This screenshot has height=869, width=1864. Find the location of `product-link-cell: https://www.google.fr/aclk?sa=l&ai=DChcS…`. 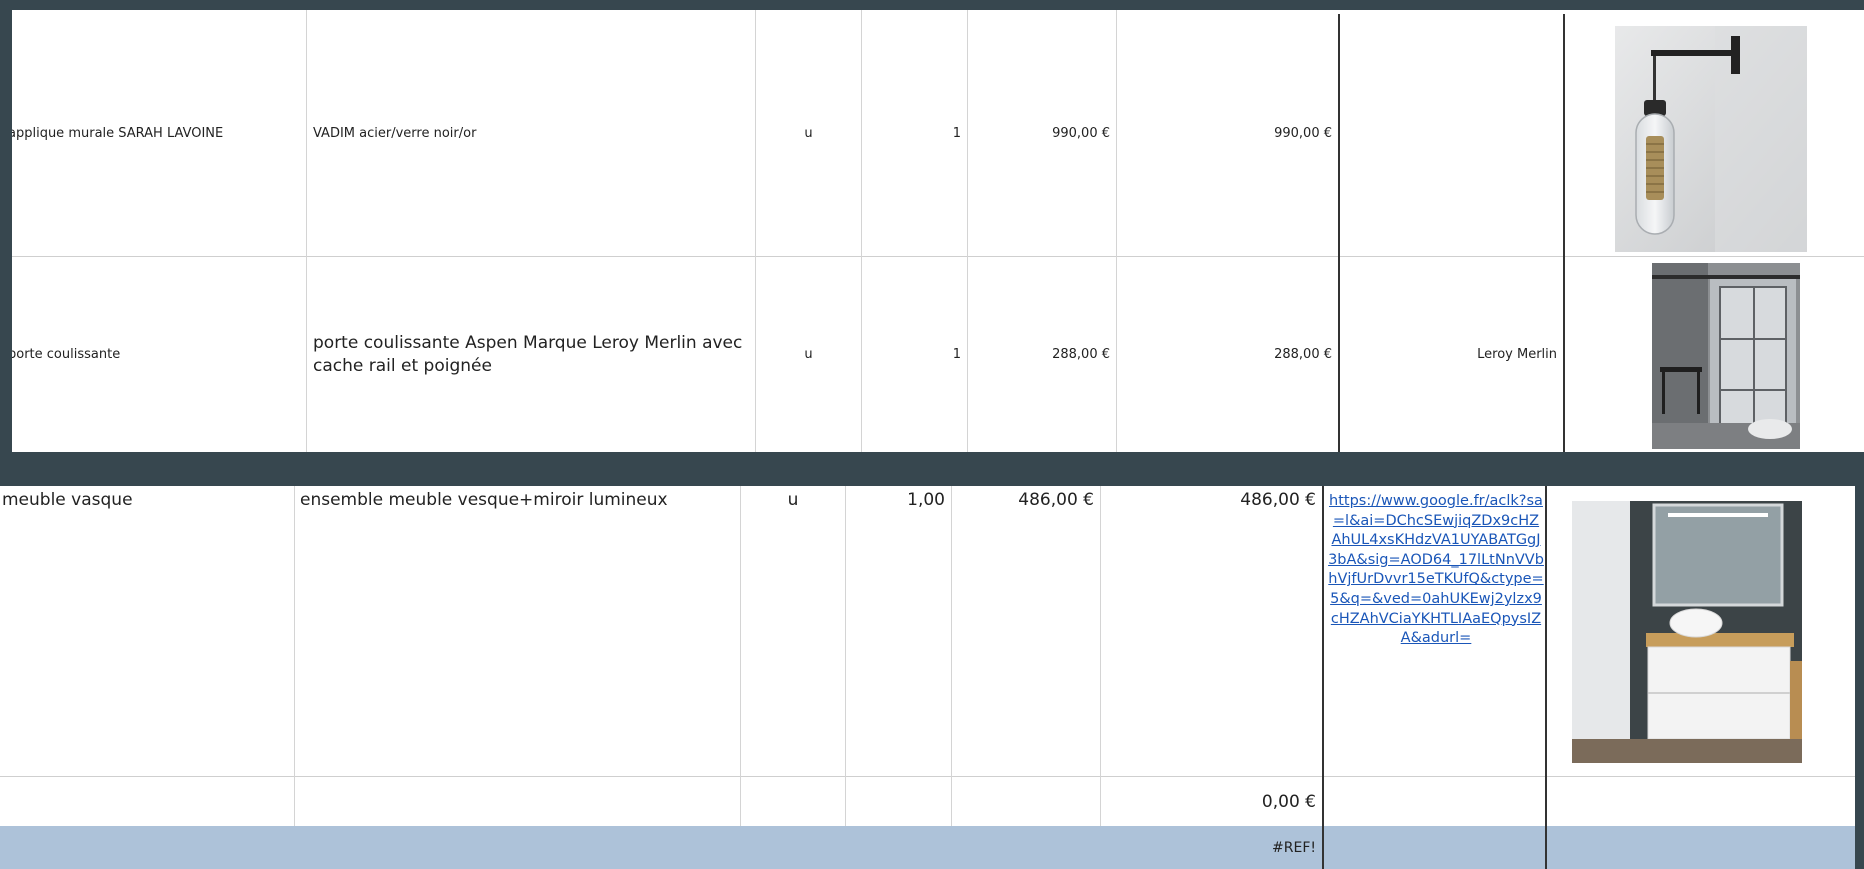

product-link-cell: https://www.google.fr/aclk?sa=l&ai=DChcS… is located at coordinates (1436, 570).